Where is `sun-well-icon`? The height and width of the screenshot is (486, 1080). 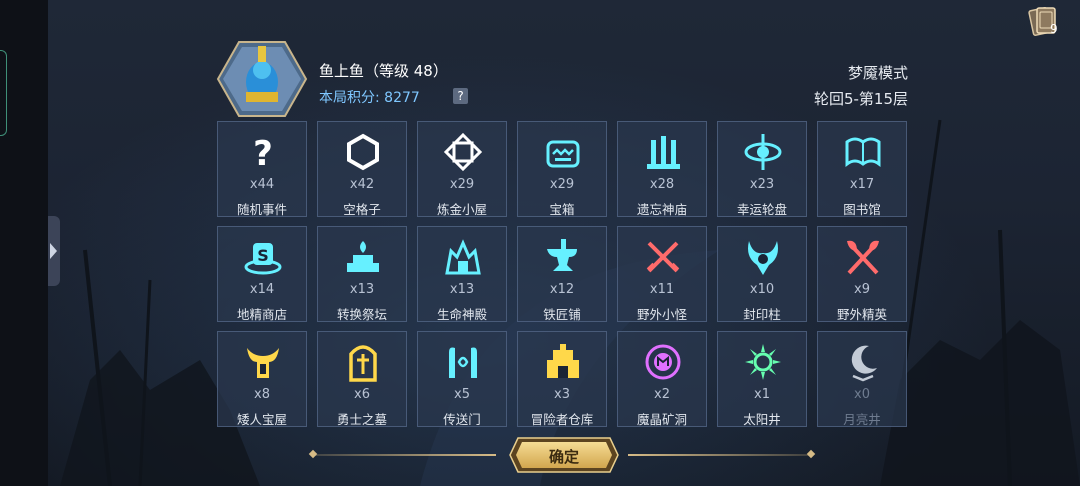
sun-well-icon is located at coordinates (763, 362).